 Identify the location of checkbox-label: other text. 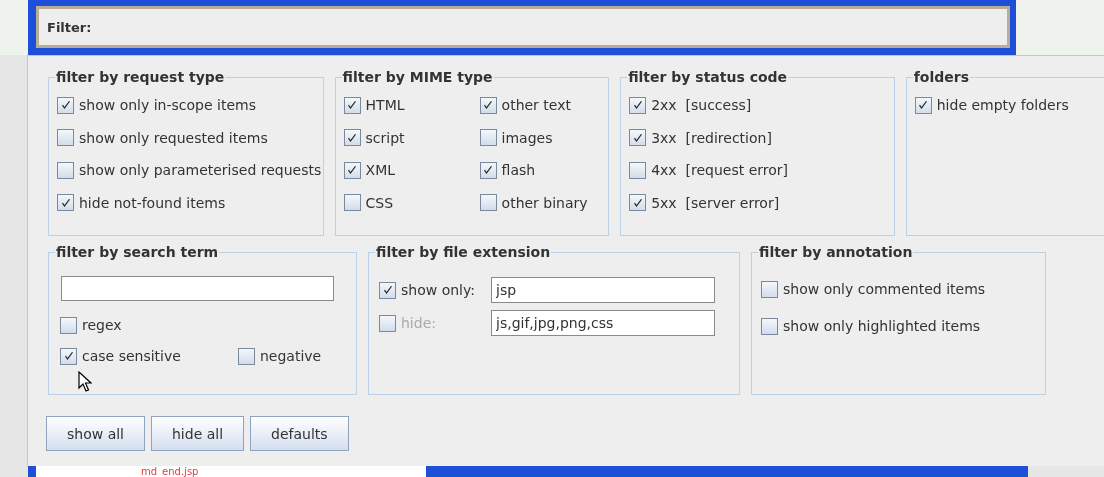
(536, 105).